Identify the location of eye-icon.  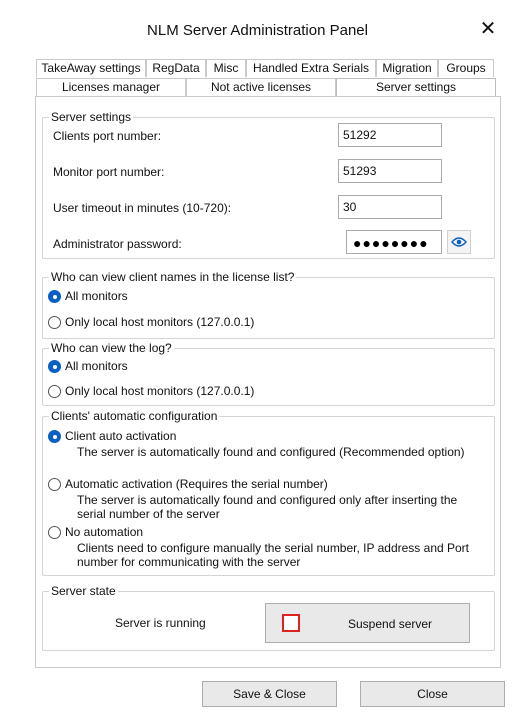
(459, 242).